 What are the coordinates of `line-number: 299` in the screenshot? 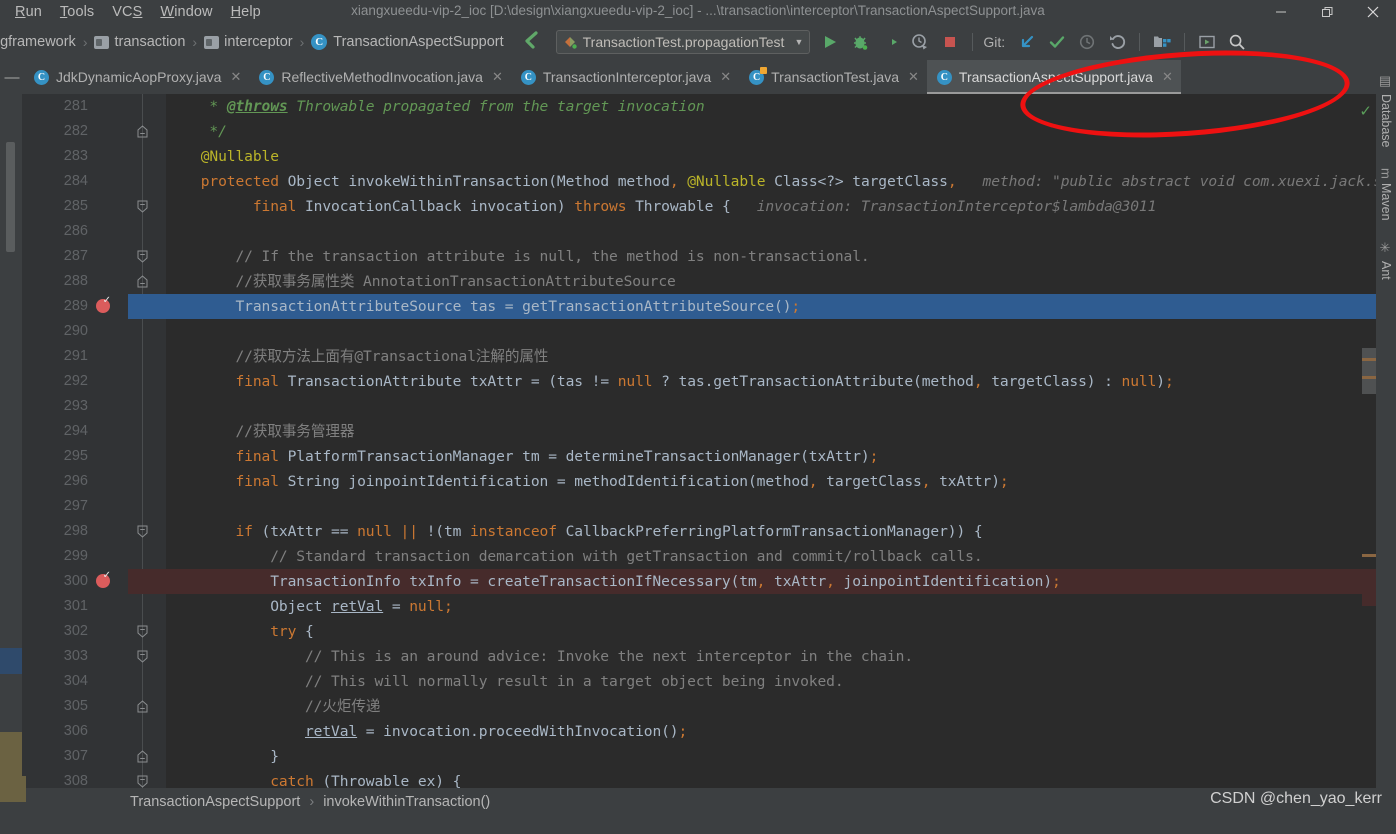 It's located at (55, 556).